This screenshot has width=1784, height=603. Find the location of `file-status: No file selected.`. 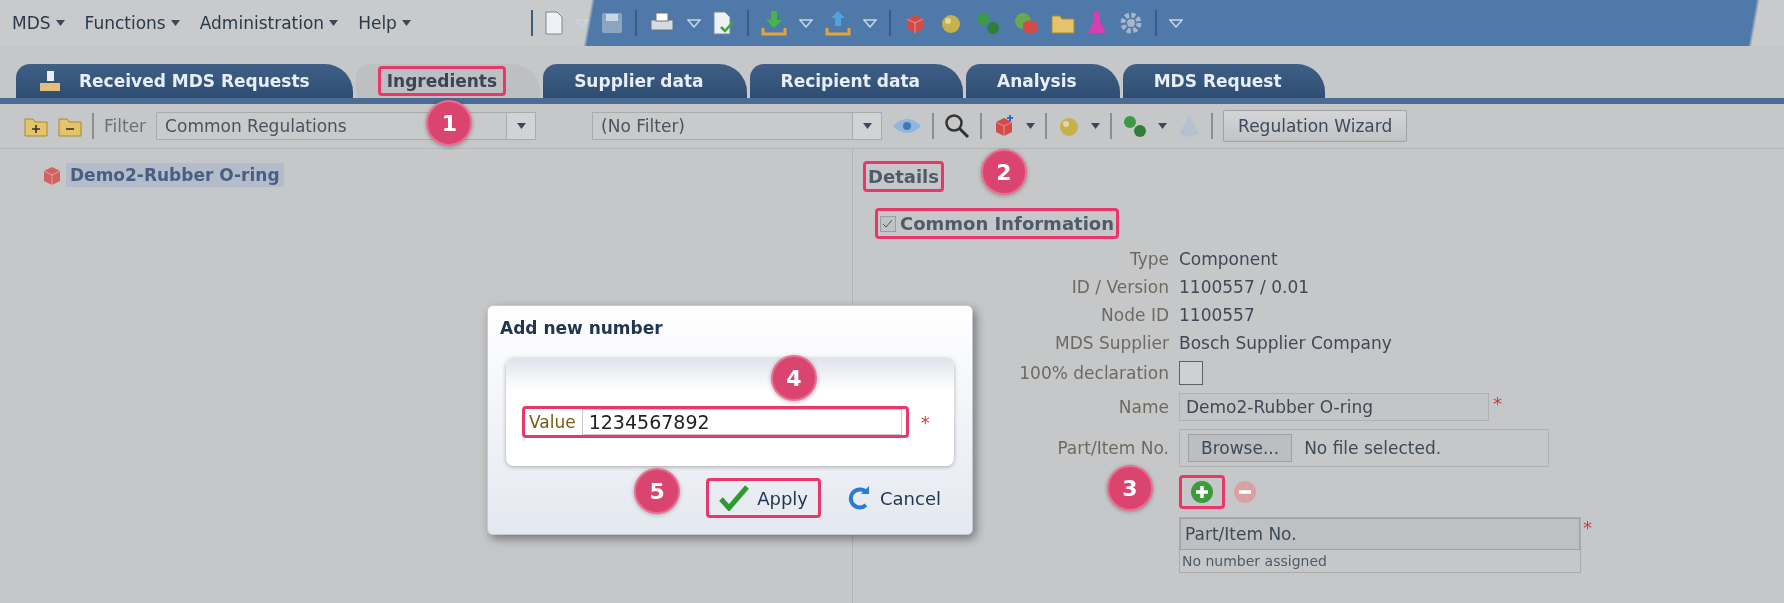

file-status: No file selected. is located at coordinates (1373, 448).